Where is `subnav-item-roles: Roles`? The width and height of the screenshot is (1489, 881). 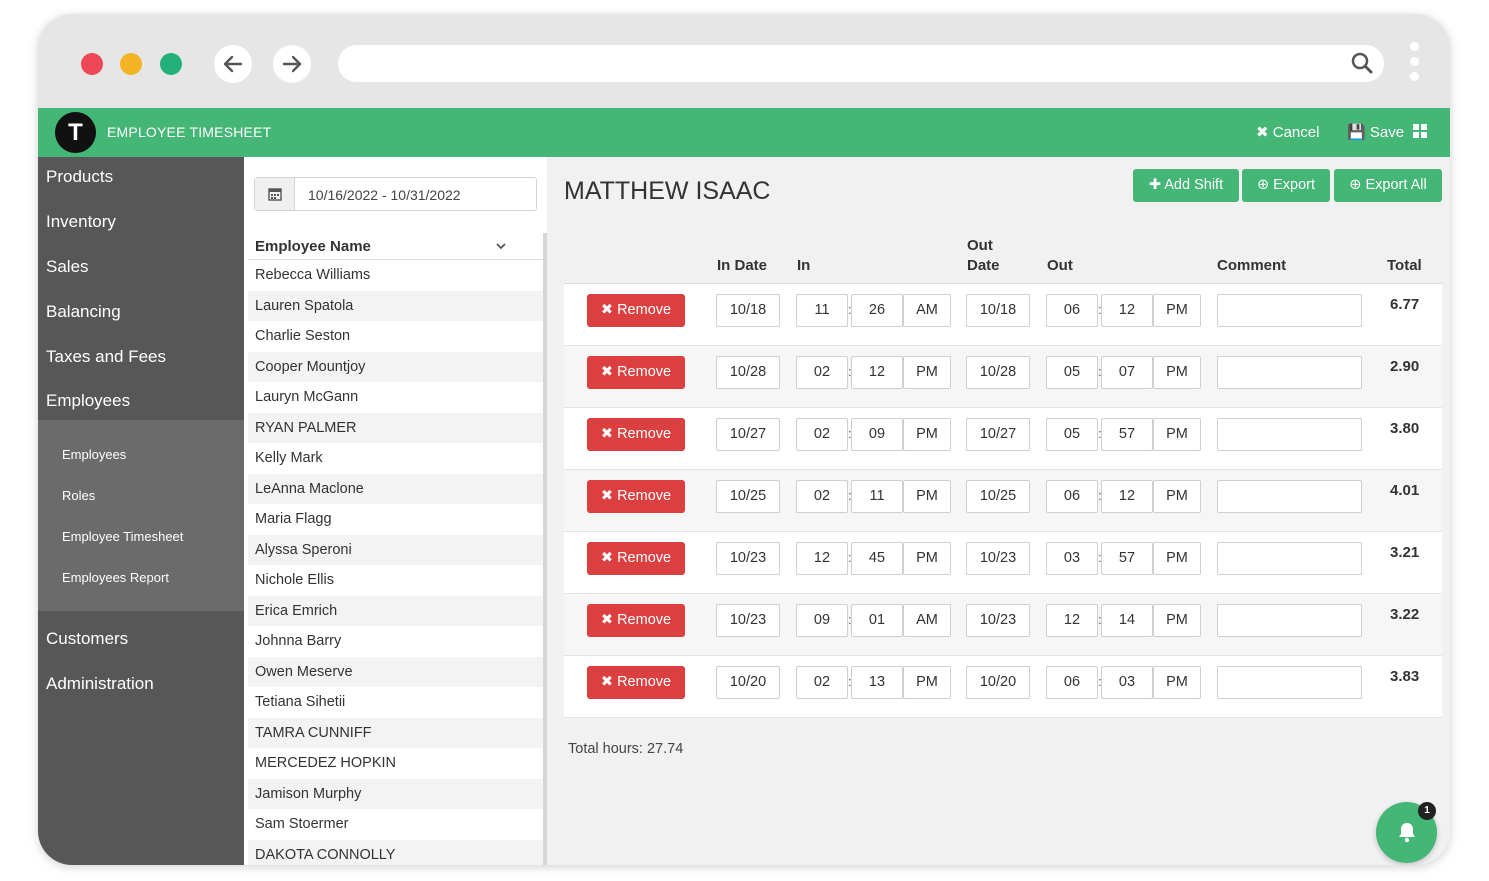
subnav-item-roles: Roles is located at coordinates (78, 495).